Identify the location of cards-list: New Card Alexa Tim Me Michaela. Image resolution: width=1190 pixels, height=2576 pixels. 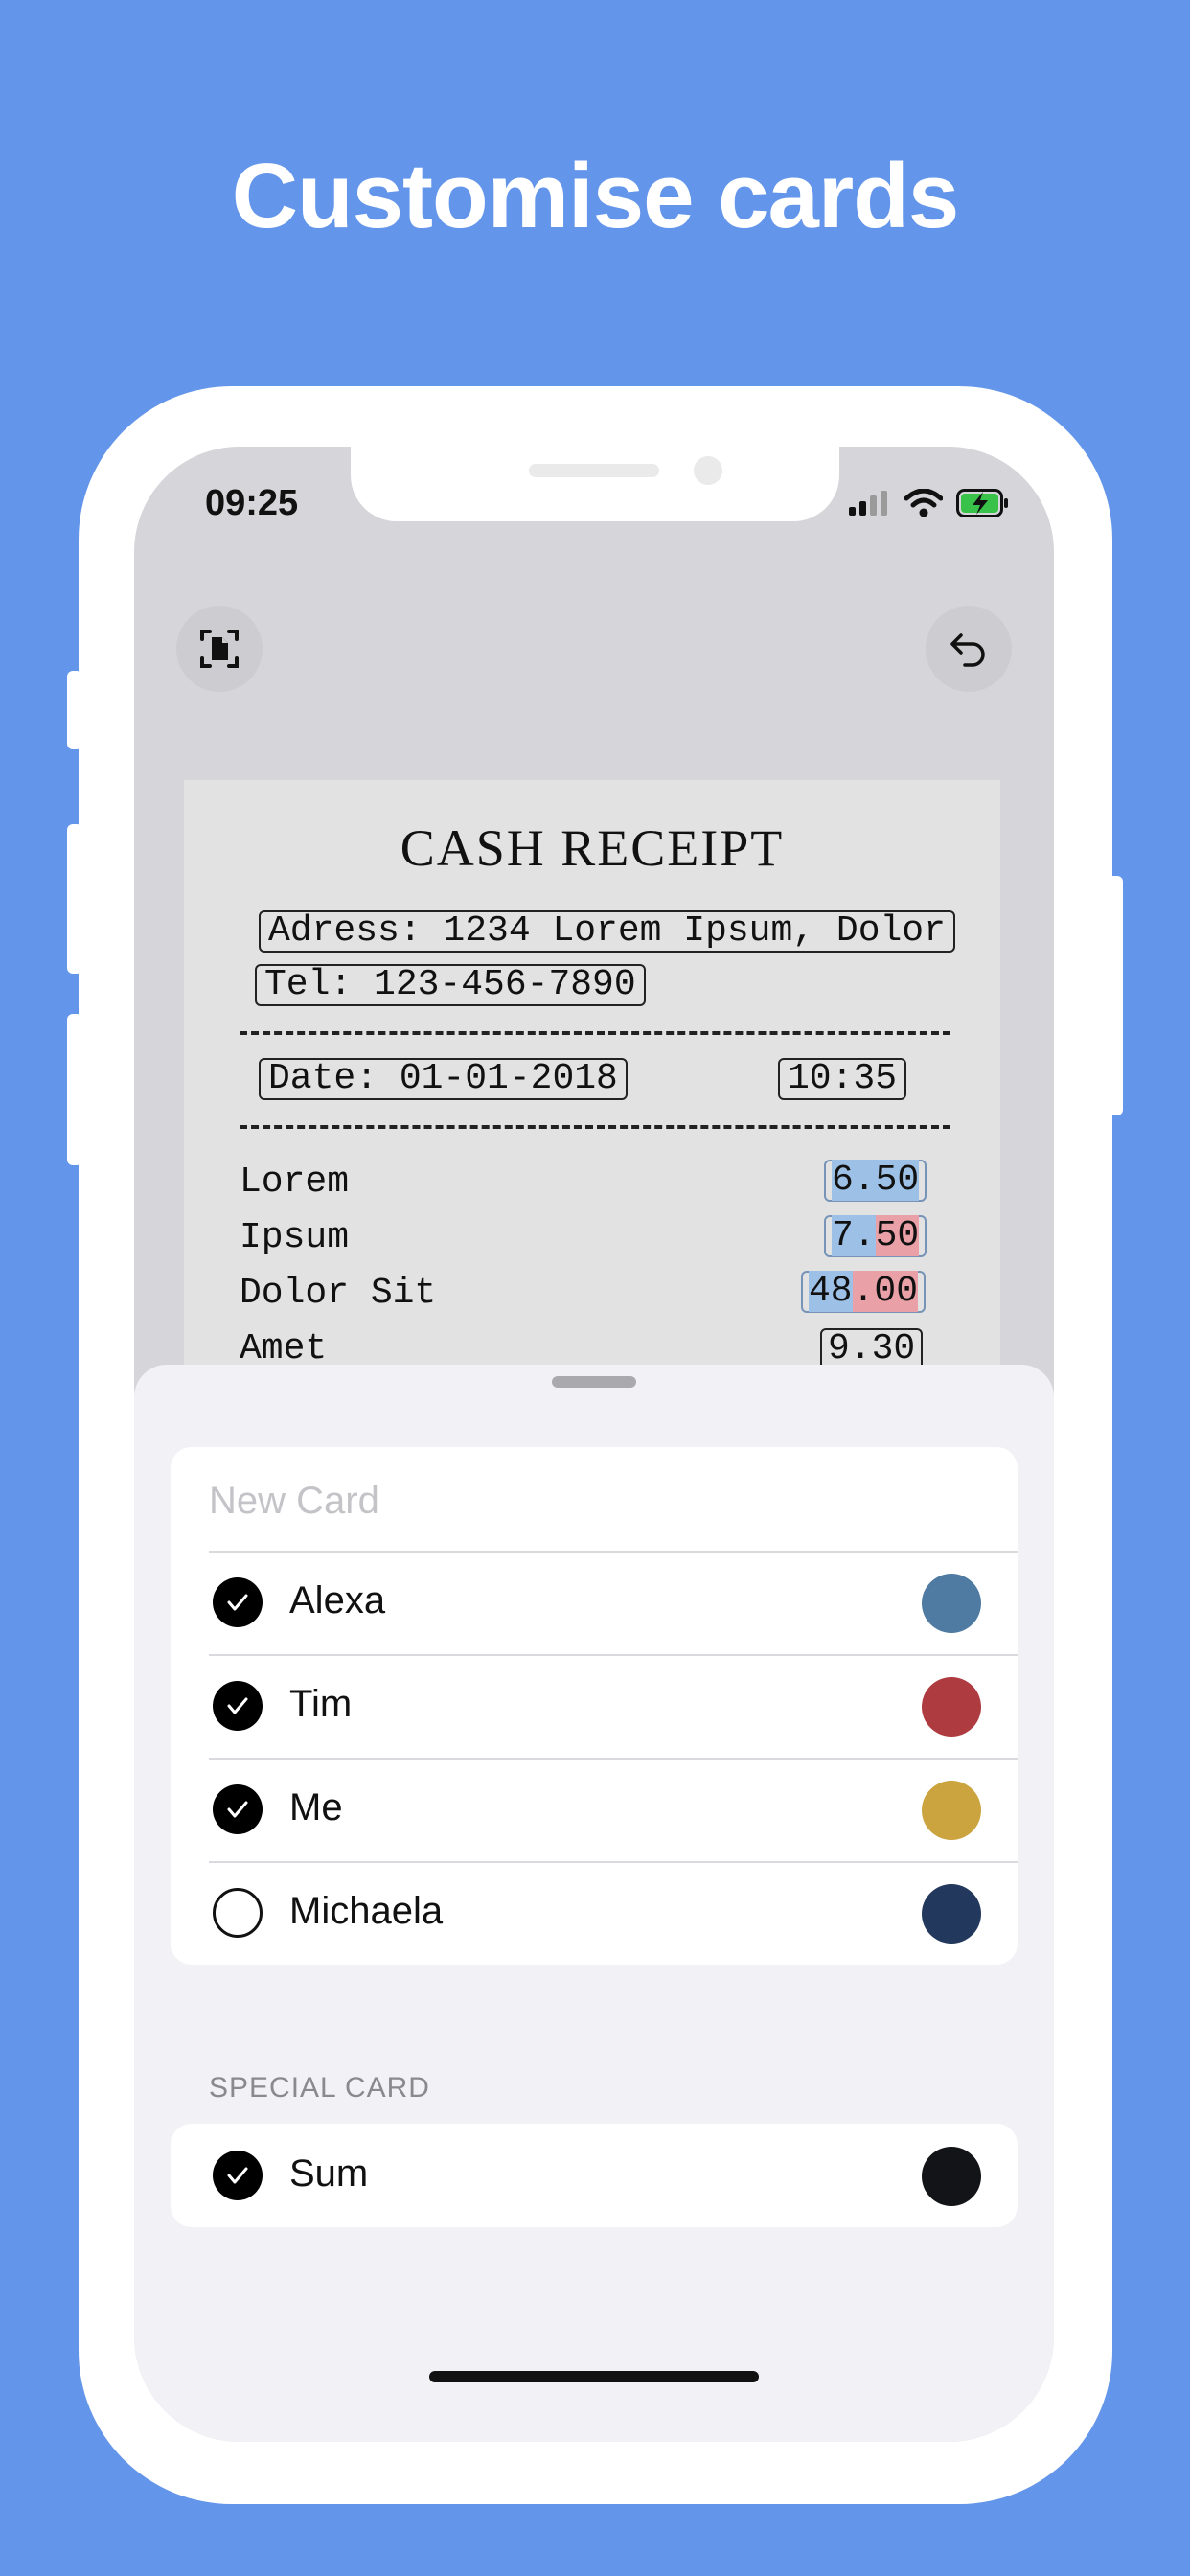
(594, 1706).